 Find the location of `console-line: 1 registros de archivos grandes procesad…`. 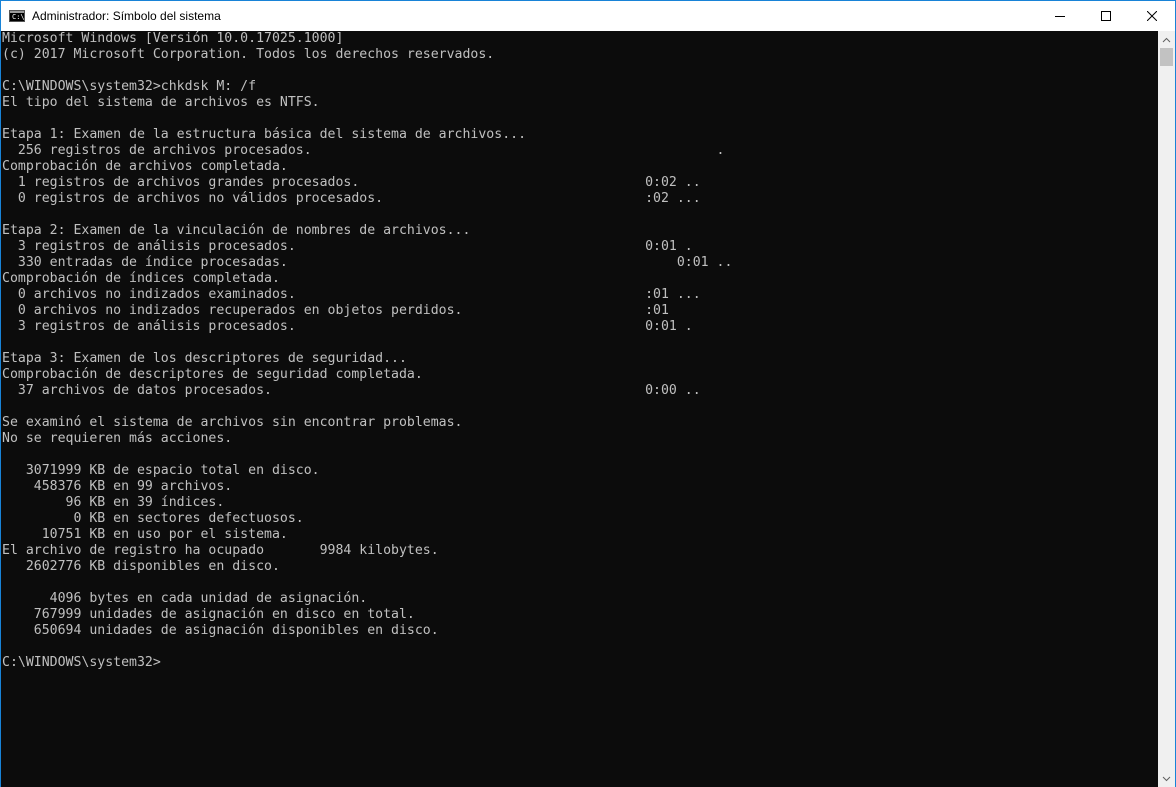

console-line: 1 registros de archivos grandes procesad… is located at coordinates (351, 182).